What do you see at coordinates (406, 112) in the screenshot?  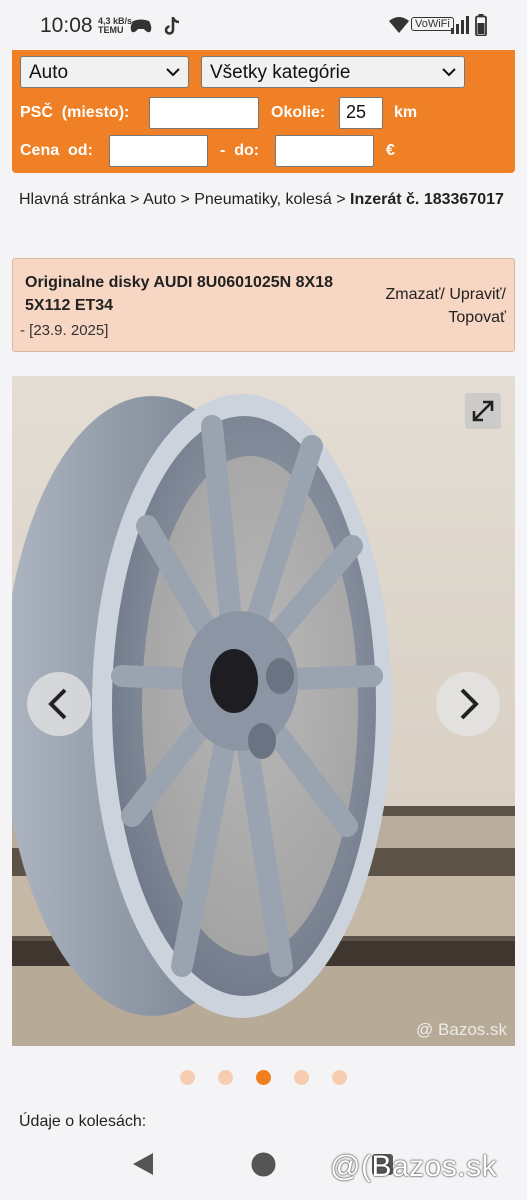 I see `okolie-unit: km` at bounding box center [406, 112].